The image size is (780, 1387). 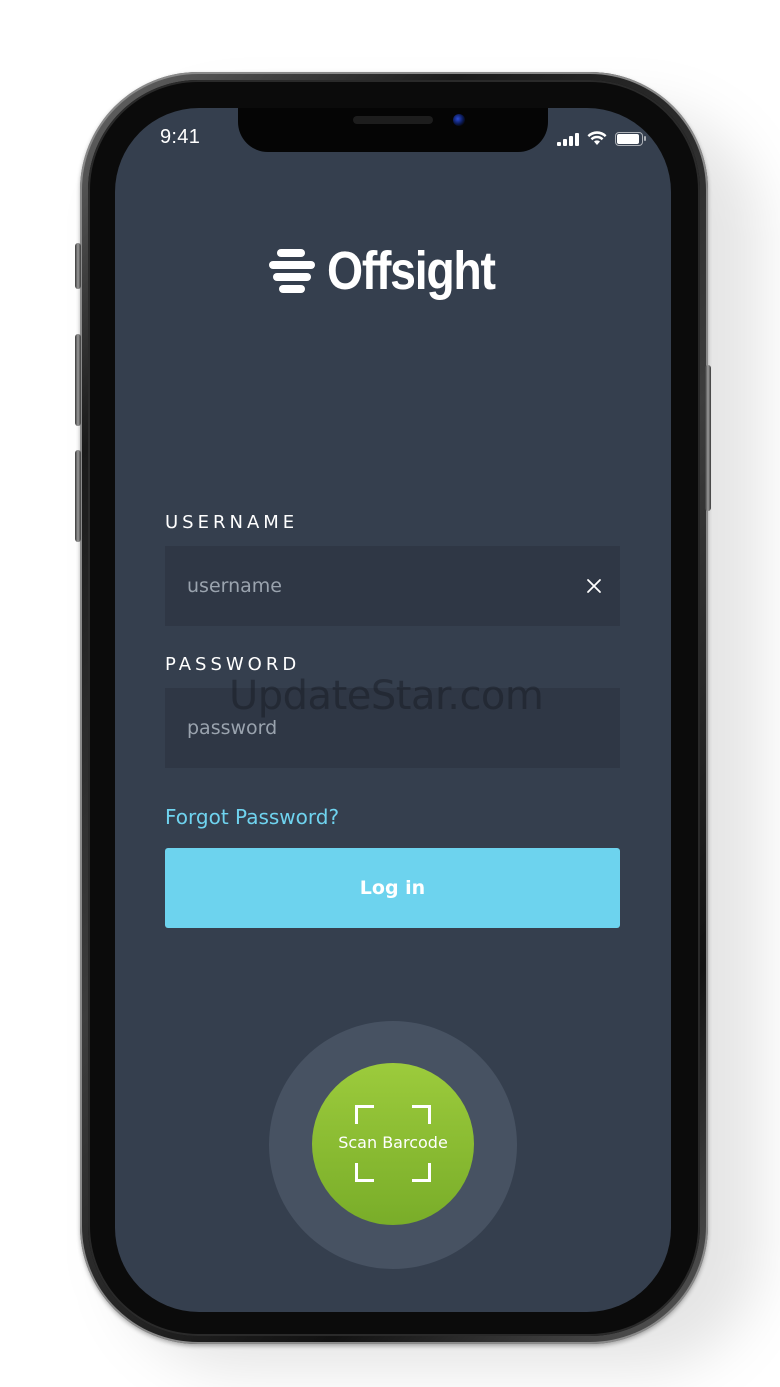 I want to click on status-time: 9:41, so click(x=180, y=137).